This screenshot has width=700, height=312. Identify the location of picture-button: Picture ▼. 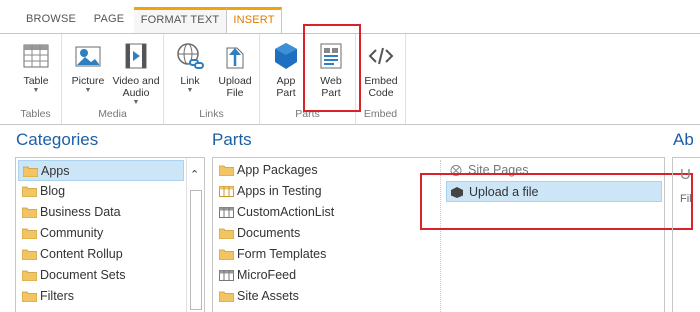
(88, 67).